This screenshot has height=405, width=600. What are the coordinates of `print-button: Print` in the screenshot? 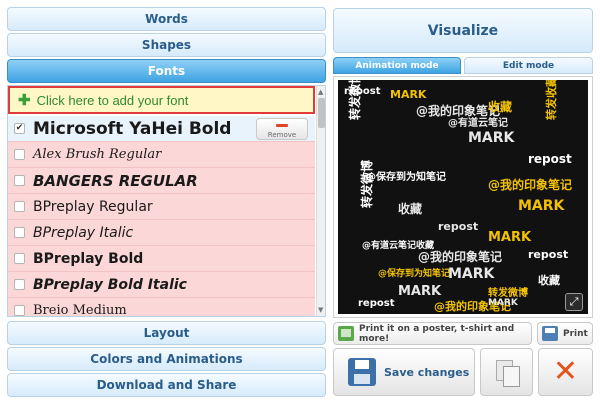 It's located at (565, 333).